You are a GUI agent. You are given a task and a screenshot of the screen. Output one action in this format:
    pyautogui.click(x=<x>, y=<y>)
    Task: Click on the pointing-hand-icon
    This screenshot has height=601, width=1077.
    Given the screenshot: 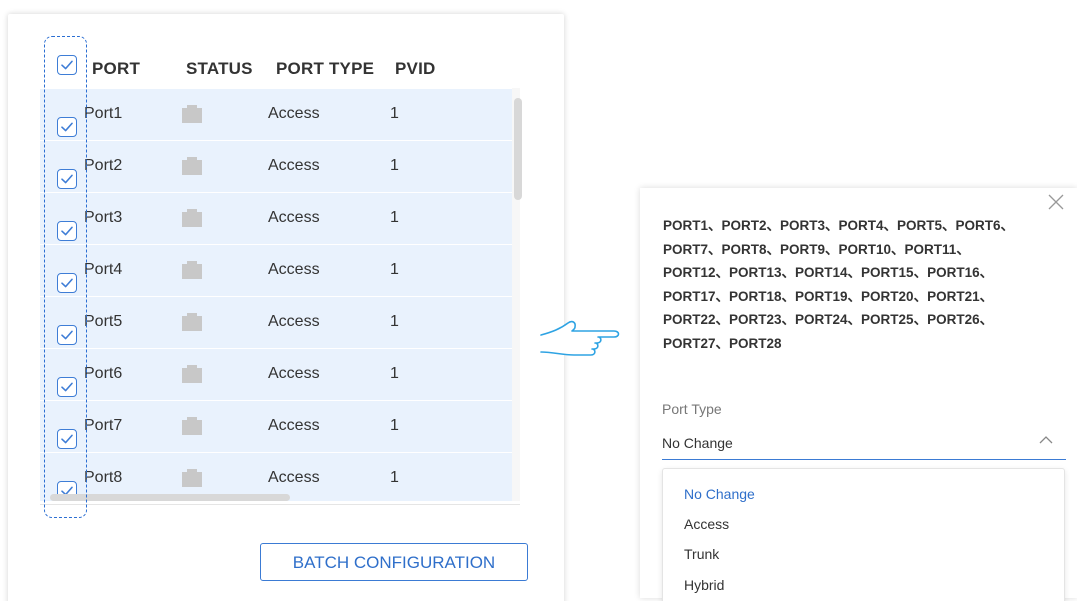 What is the action you would take?
    pyautogui.click(x=580, y=338)
    